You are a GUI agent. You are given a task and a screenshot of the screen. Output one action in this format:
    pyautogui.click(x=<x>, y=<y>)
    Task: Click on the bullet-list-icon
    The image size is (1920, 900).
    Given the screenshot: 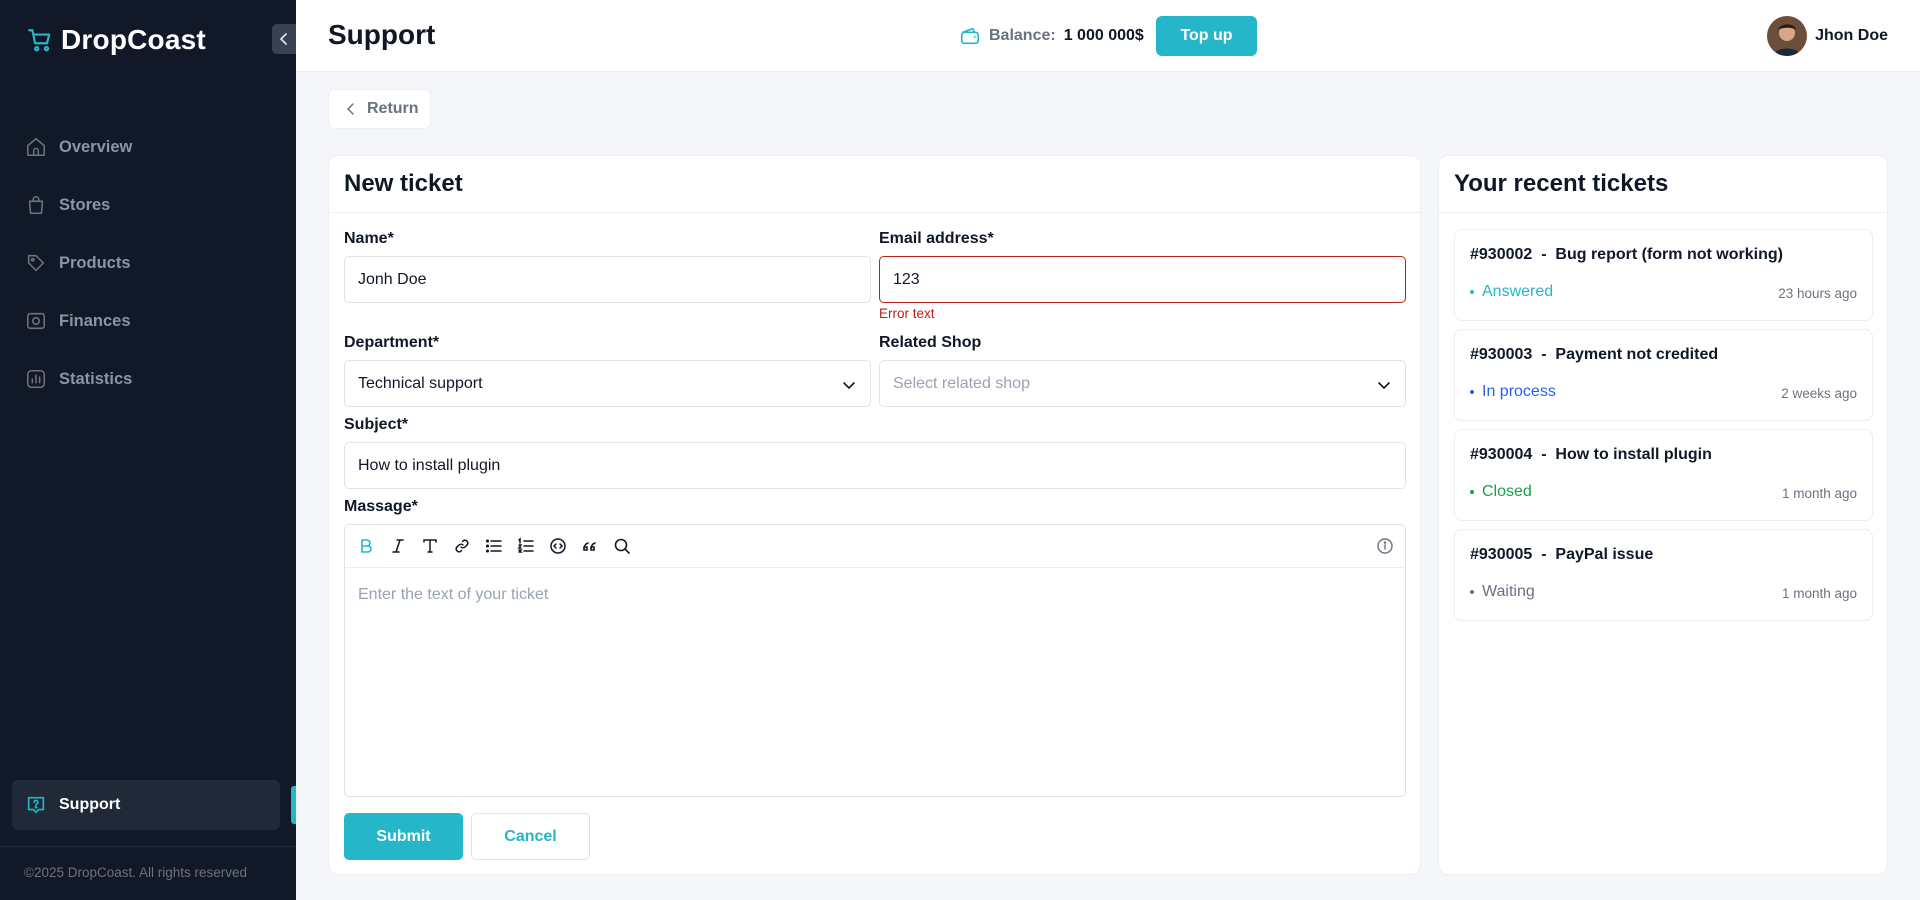 What is the action you would take?
    pyautogui.click(x=493, y=546)
    